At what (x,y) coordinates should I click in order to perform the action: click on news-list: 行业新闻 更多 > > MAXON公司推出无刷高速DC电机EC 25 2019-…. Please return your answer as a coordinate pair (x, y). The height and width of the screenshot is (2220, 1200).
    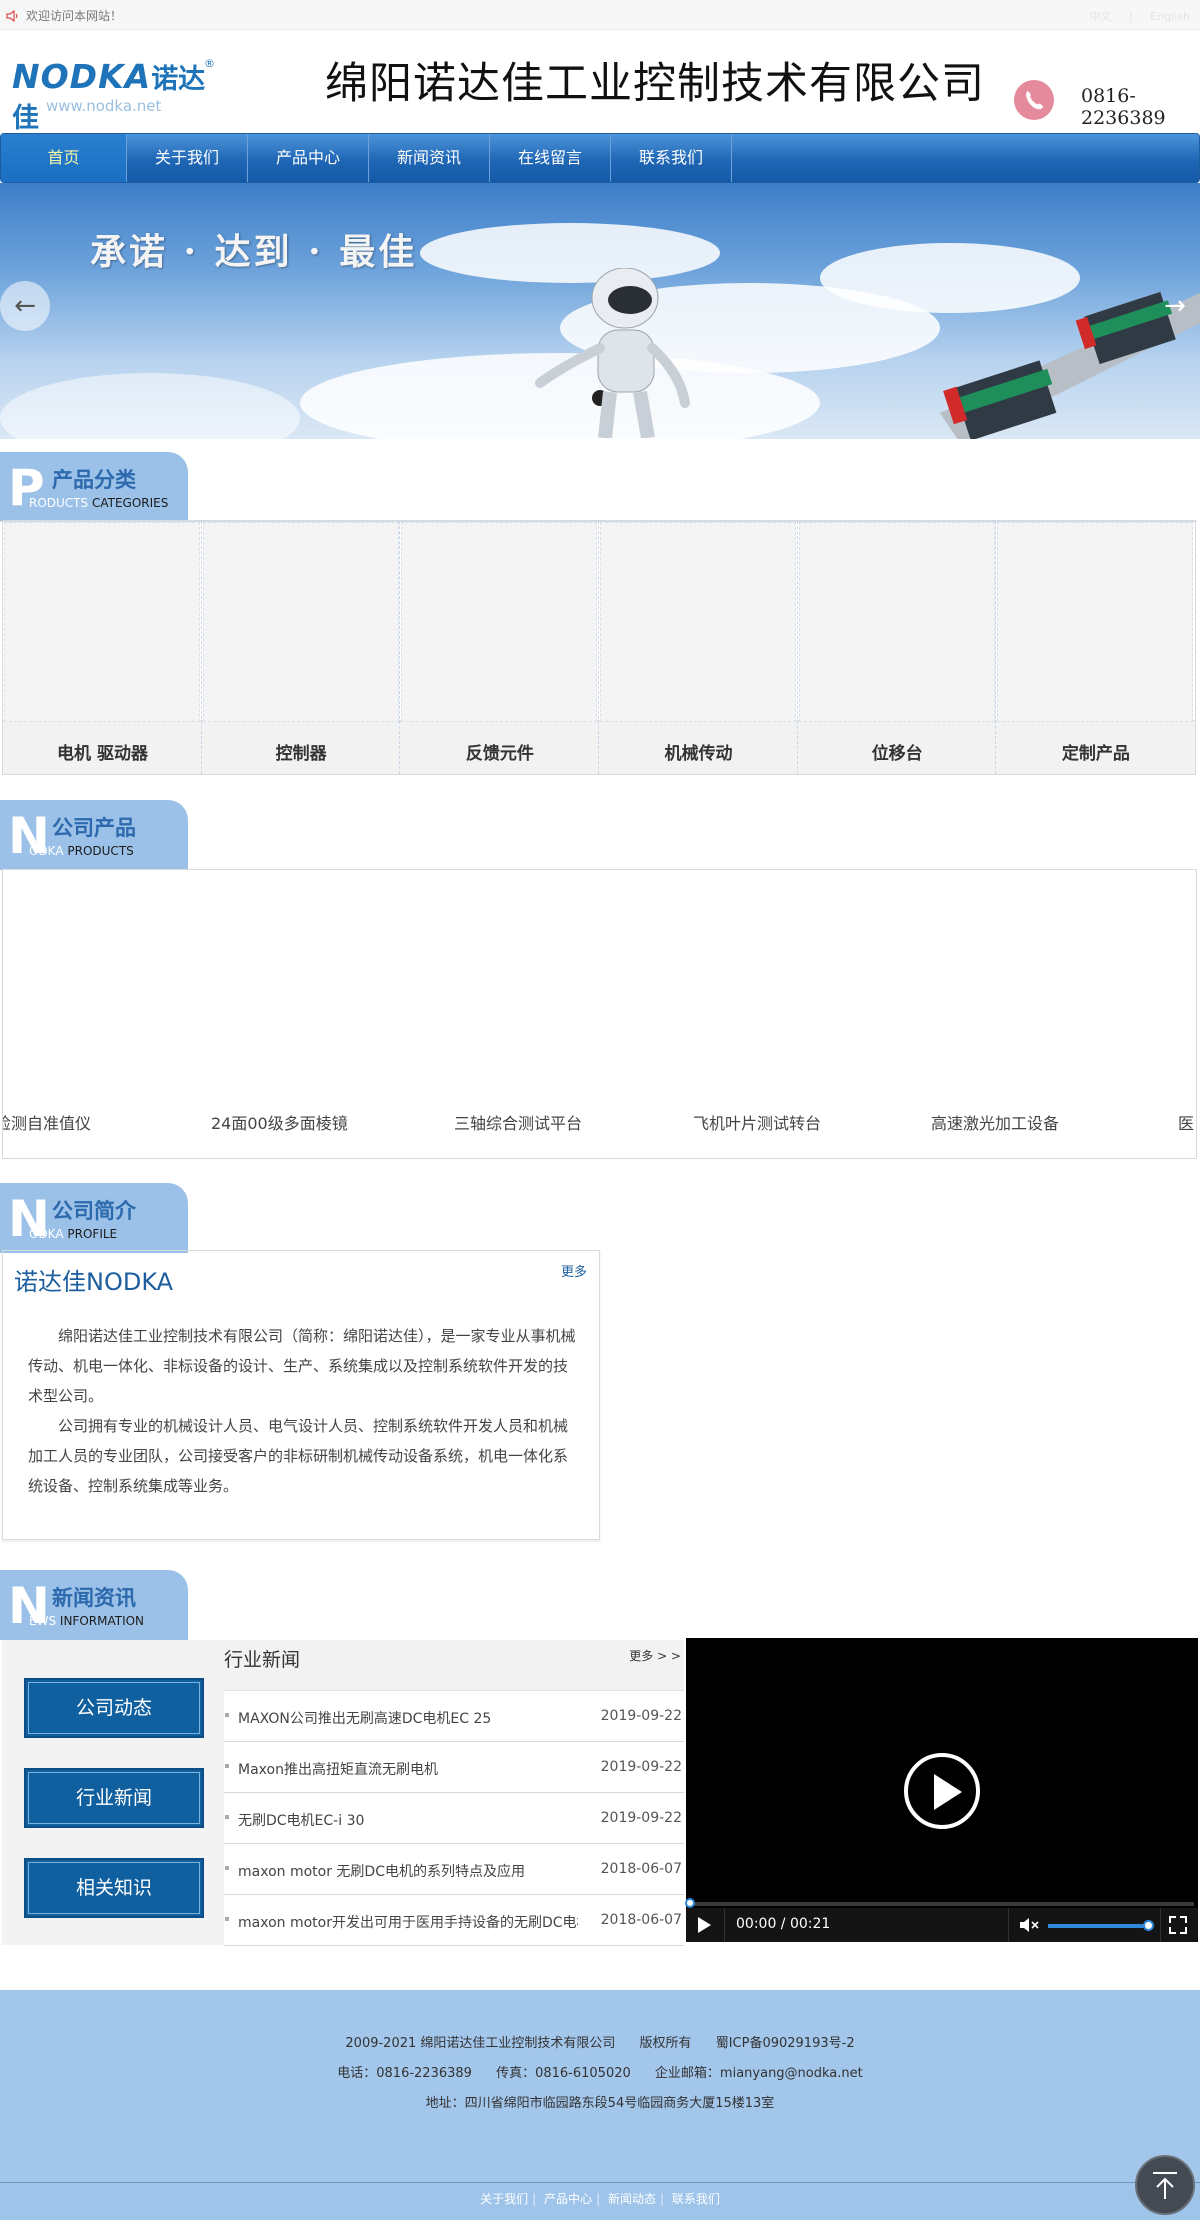
    Looking at the image, I should click on (454, 1793).